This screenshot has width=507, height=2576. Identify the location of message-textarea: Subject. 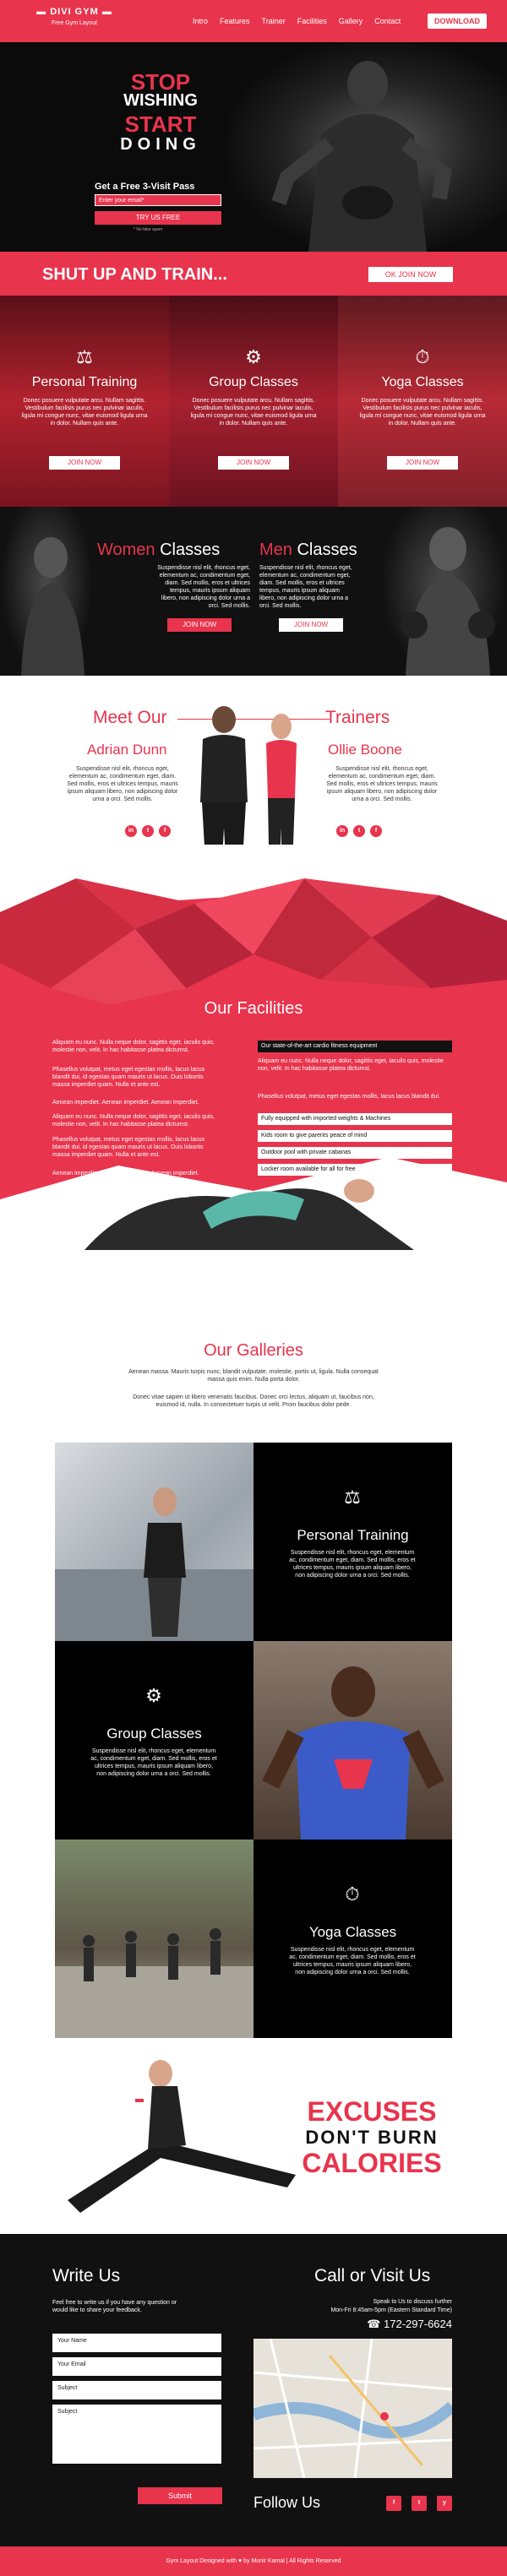
(136, 2434).